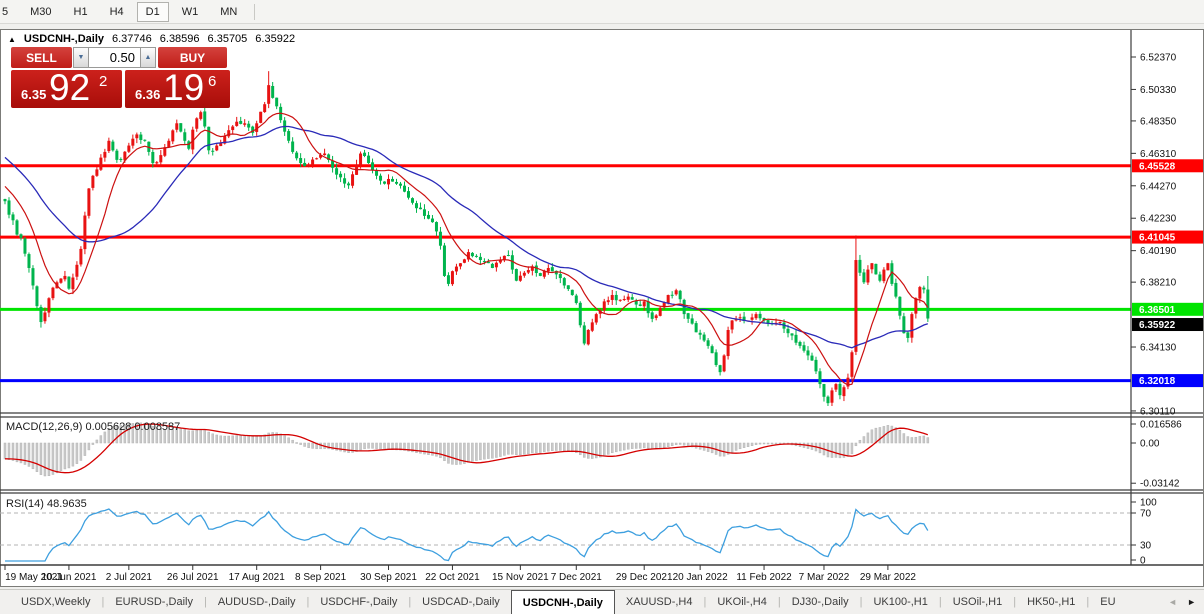  What do you see at coordinates (212, 81) in the screenshot?
I see `buy-price-point: 6` at bounding box center [212, 81].